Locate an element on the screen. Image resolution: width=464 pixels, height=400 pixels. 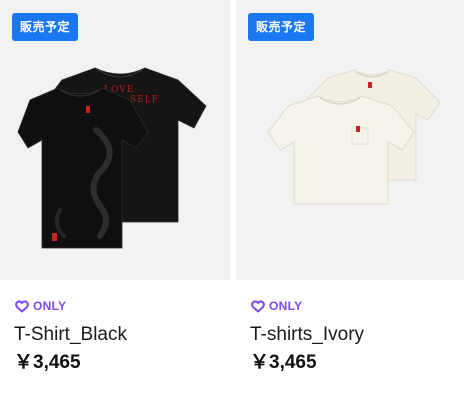
product-info: ONLY T-Shirt_Black ￥3,465 is located at coordinates (118, 335).